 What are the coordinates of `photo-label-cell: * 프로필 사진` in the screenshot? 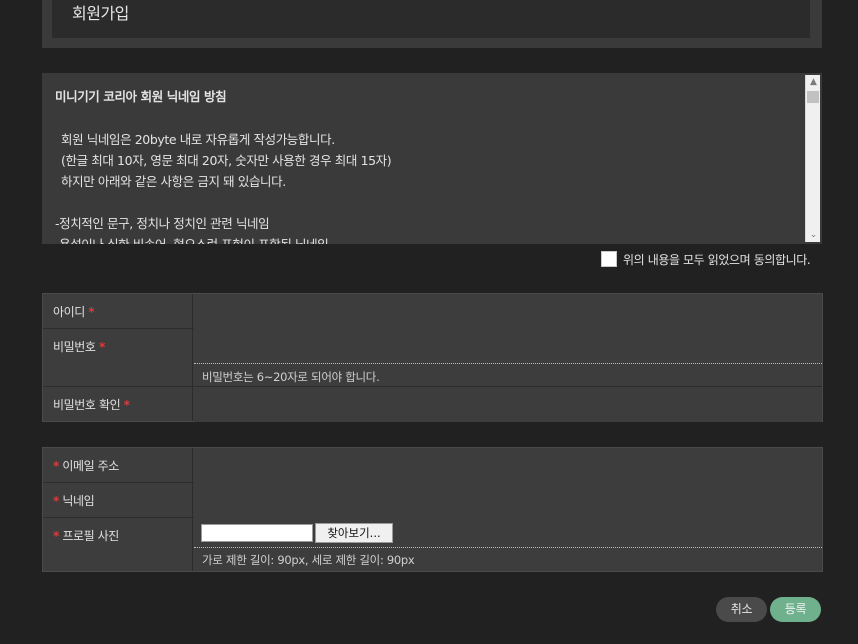 It's located at (118, 544).